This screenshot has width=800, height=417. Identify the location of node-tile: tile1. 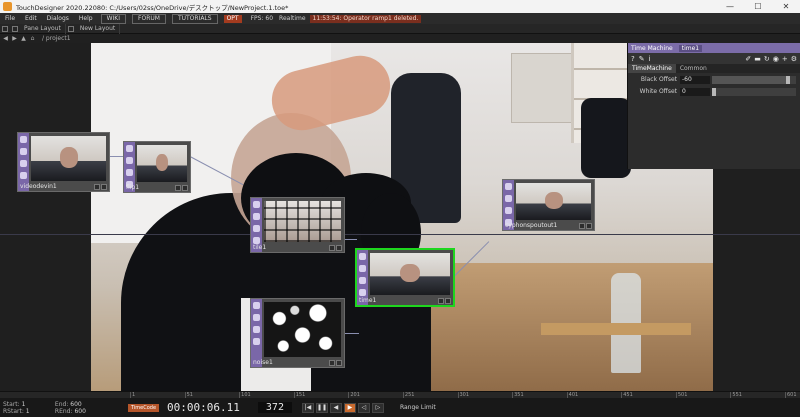
(297, 225).